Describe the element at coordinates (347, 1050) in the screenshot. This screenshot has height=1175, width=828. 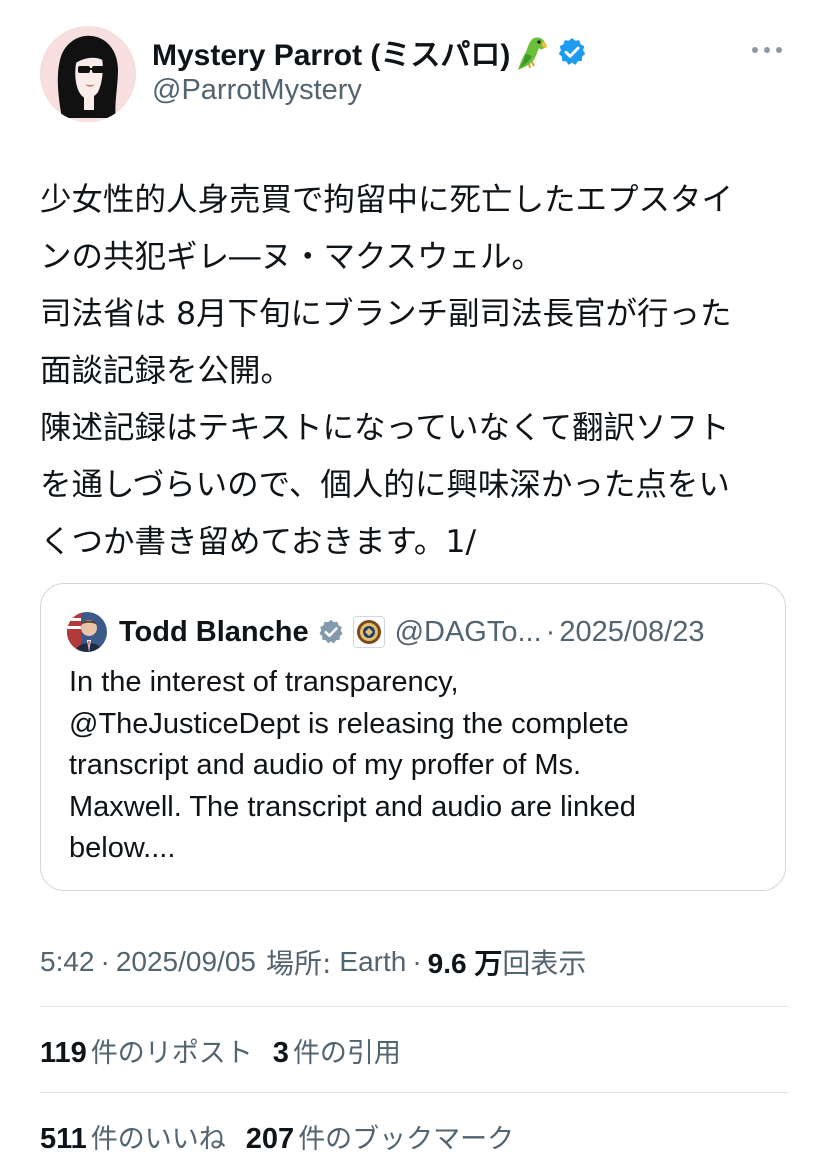
I see `quotes-label: 件の引用` at that location.